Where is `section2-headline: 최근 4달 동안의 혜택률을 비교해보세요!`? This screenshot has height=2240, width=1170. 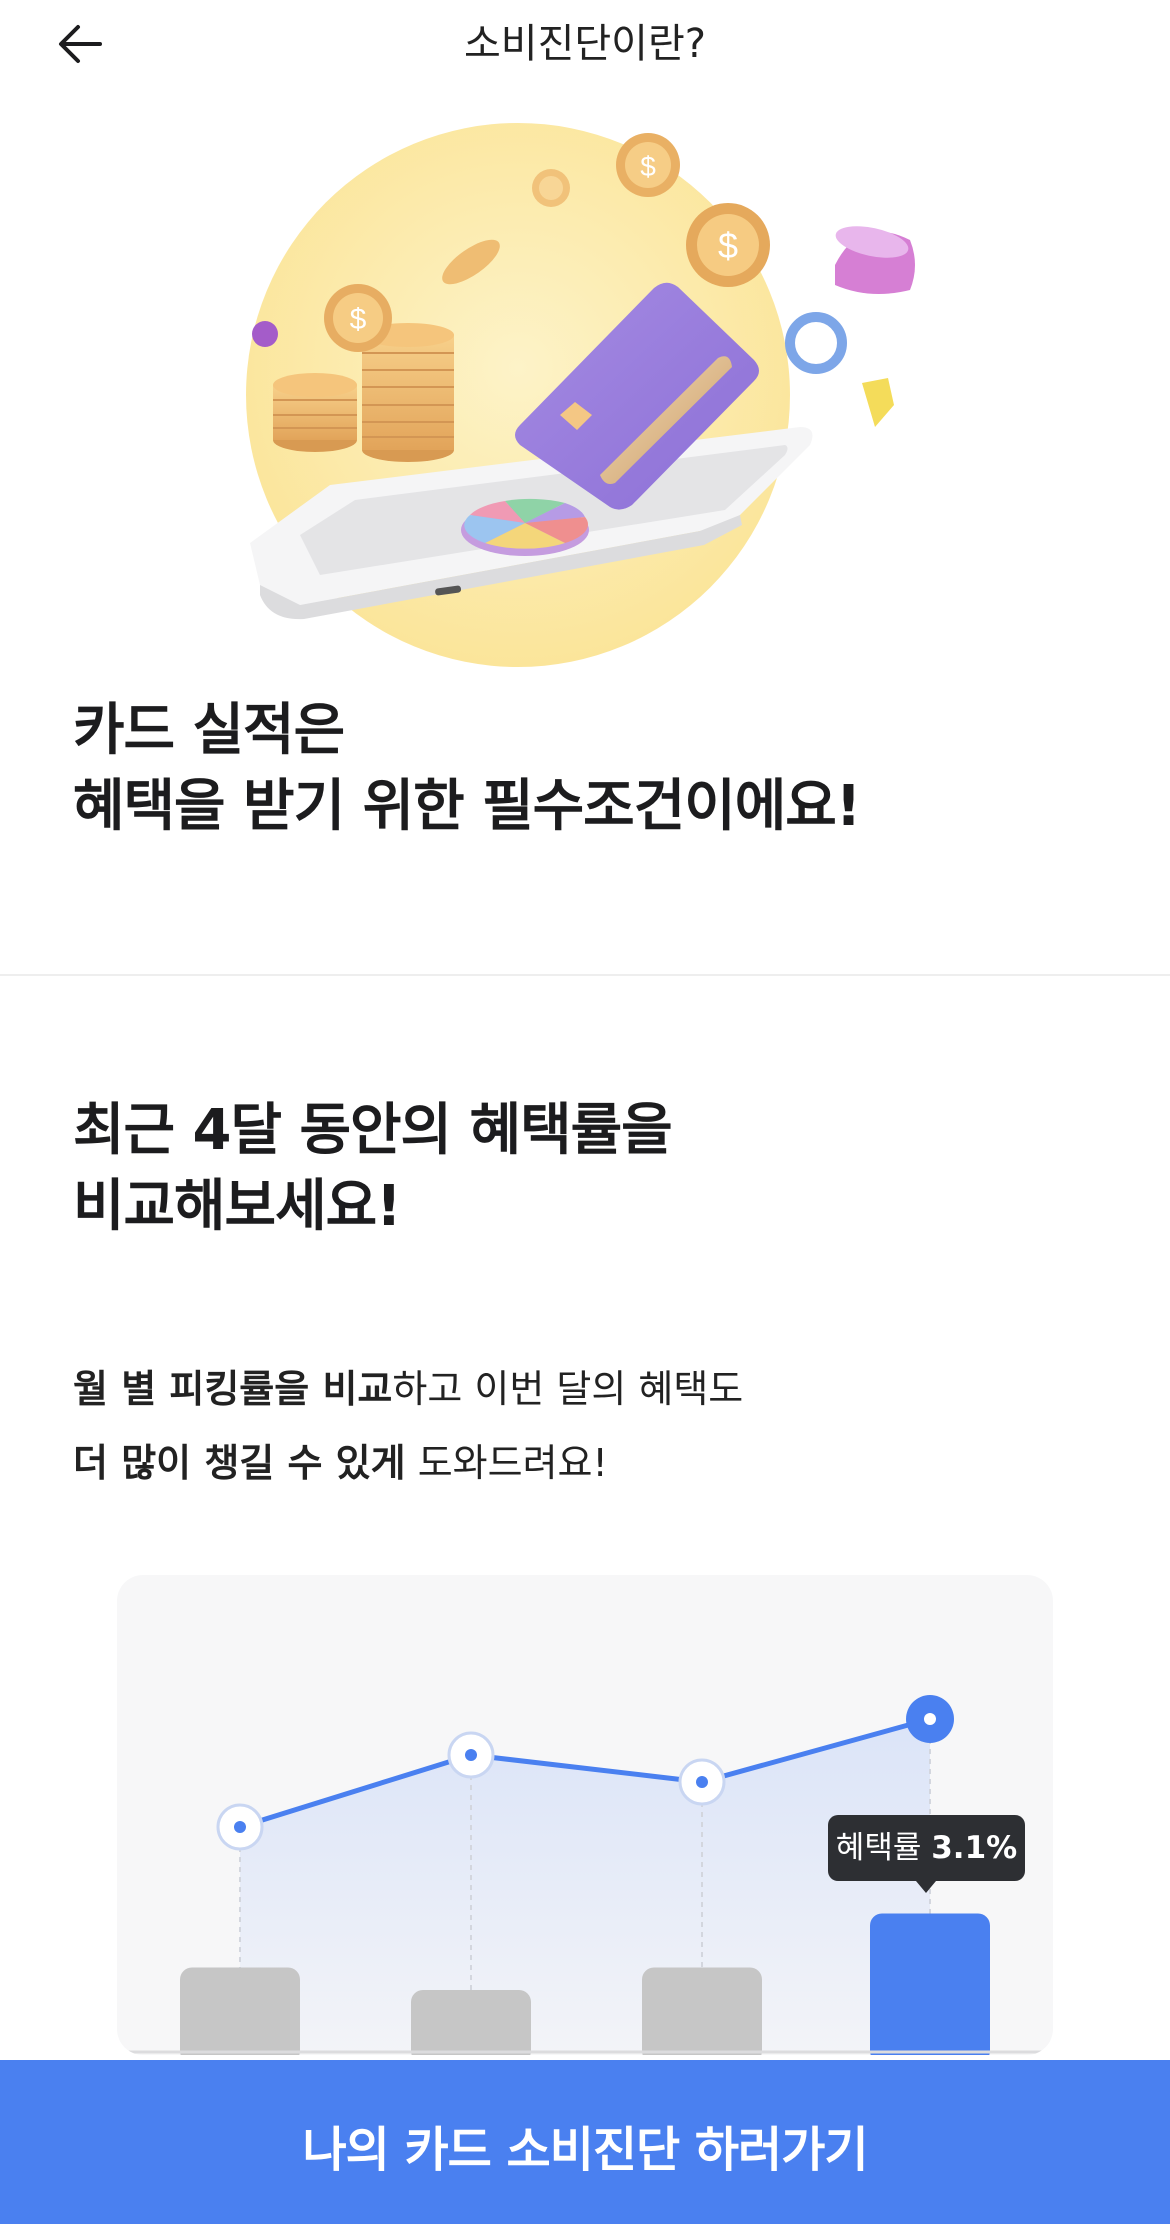
section2-headline: 최근 4달 동안의 혜택률을 비교해보세요! is located at coordinates (573, 1169).